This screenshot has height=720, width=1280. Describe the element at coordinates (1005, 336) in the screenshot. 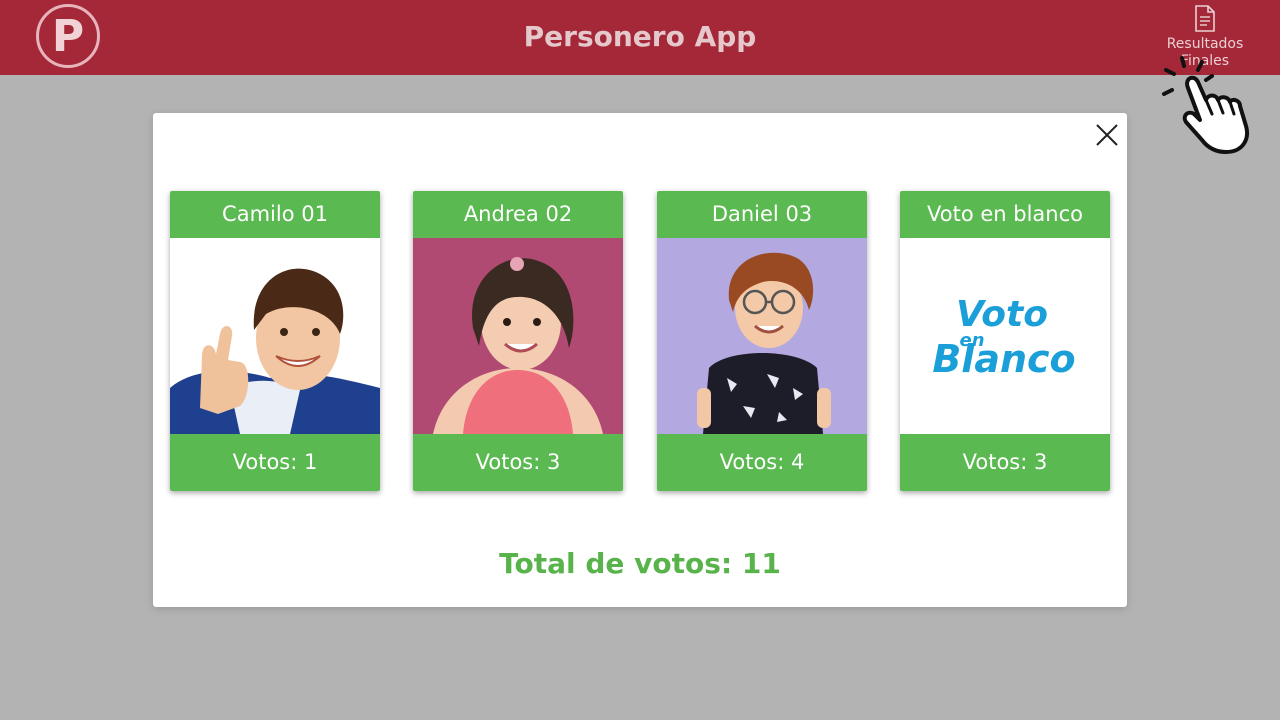

I see `blank-vote-logo: Voto en Blanco` at that location.